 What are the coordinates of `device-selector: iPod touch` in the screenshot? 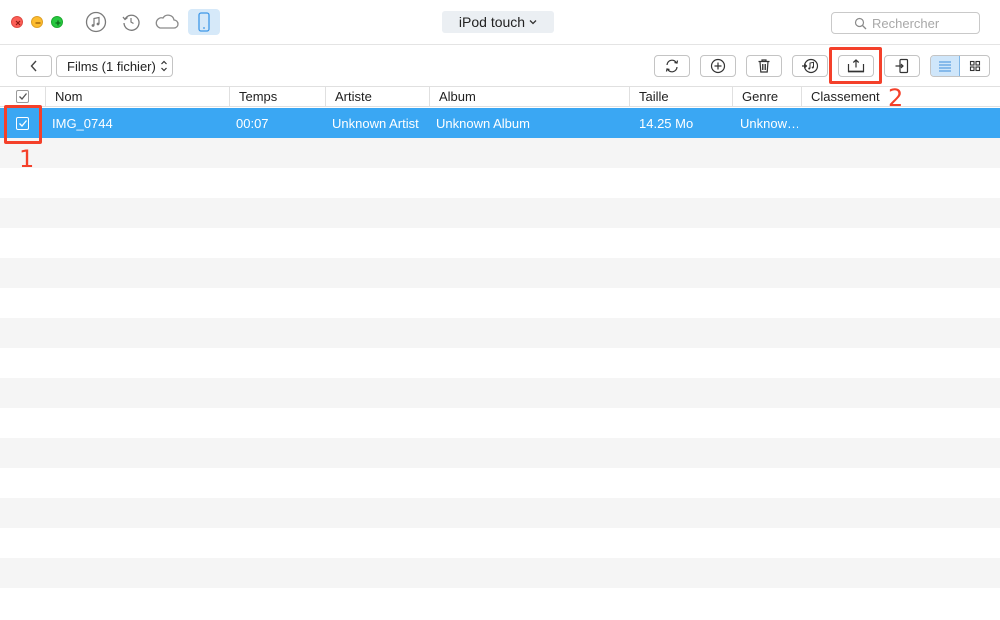 It's located at (498, 22).